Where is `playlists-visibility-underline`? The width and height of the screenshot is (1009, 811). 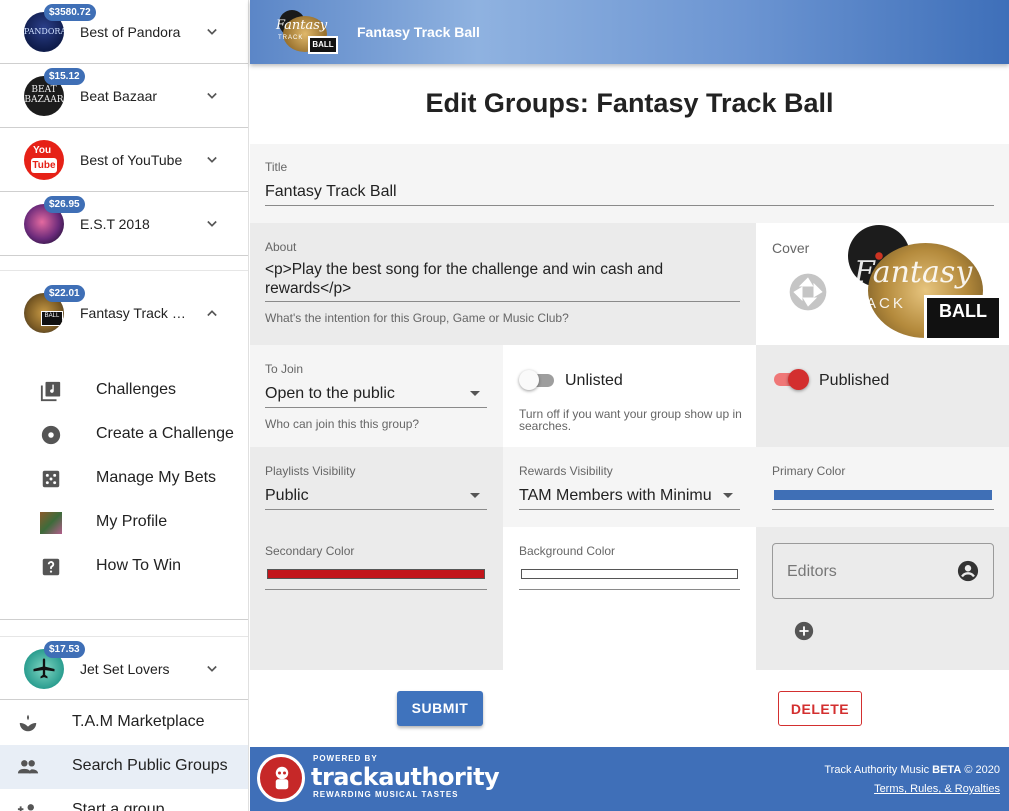 playlists-visibility-underline is located at coordinates (376, 509).